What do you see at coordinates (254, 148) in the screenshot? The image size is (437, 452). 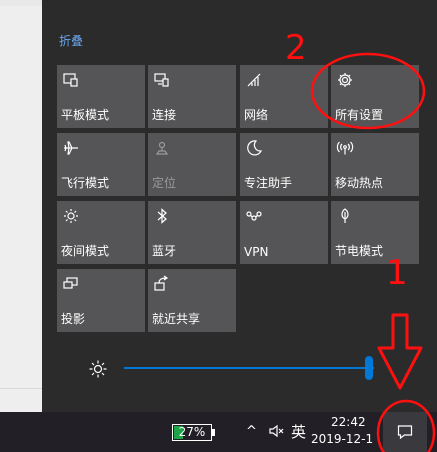 I see `moon-icon` at bounding box center [254, 148].